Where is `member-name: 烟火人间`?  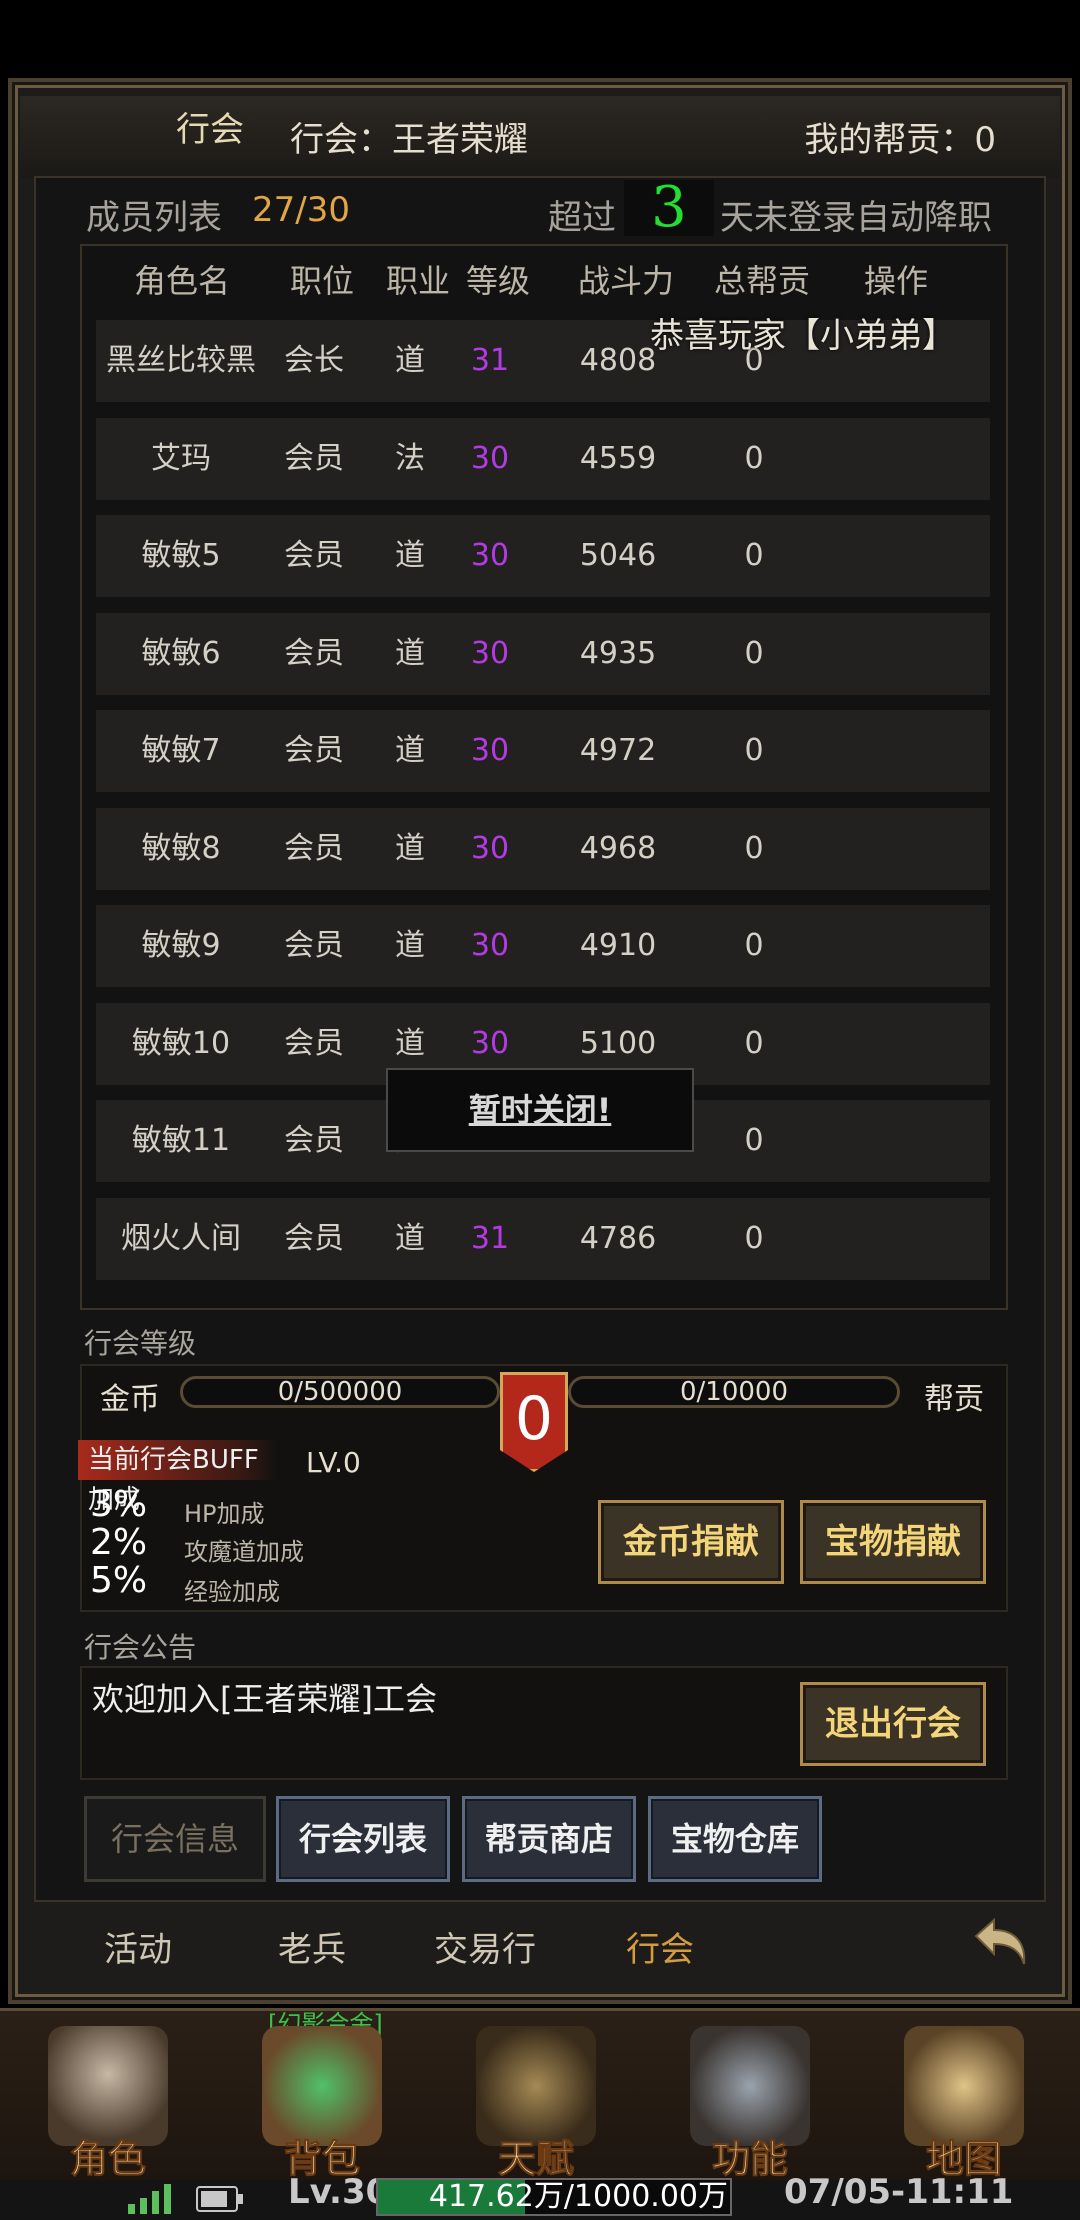
member-name: 烟火人间 is located at coordinates (181, 1238).